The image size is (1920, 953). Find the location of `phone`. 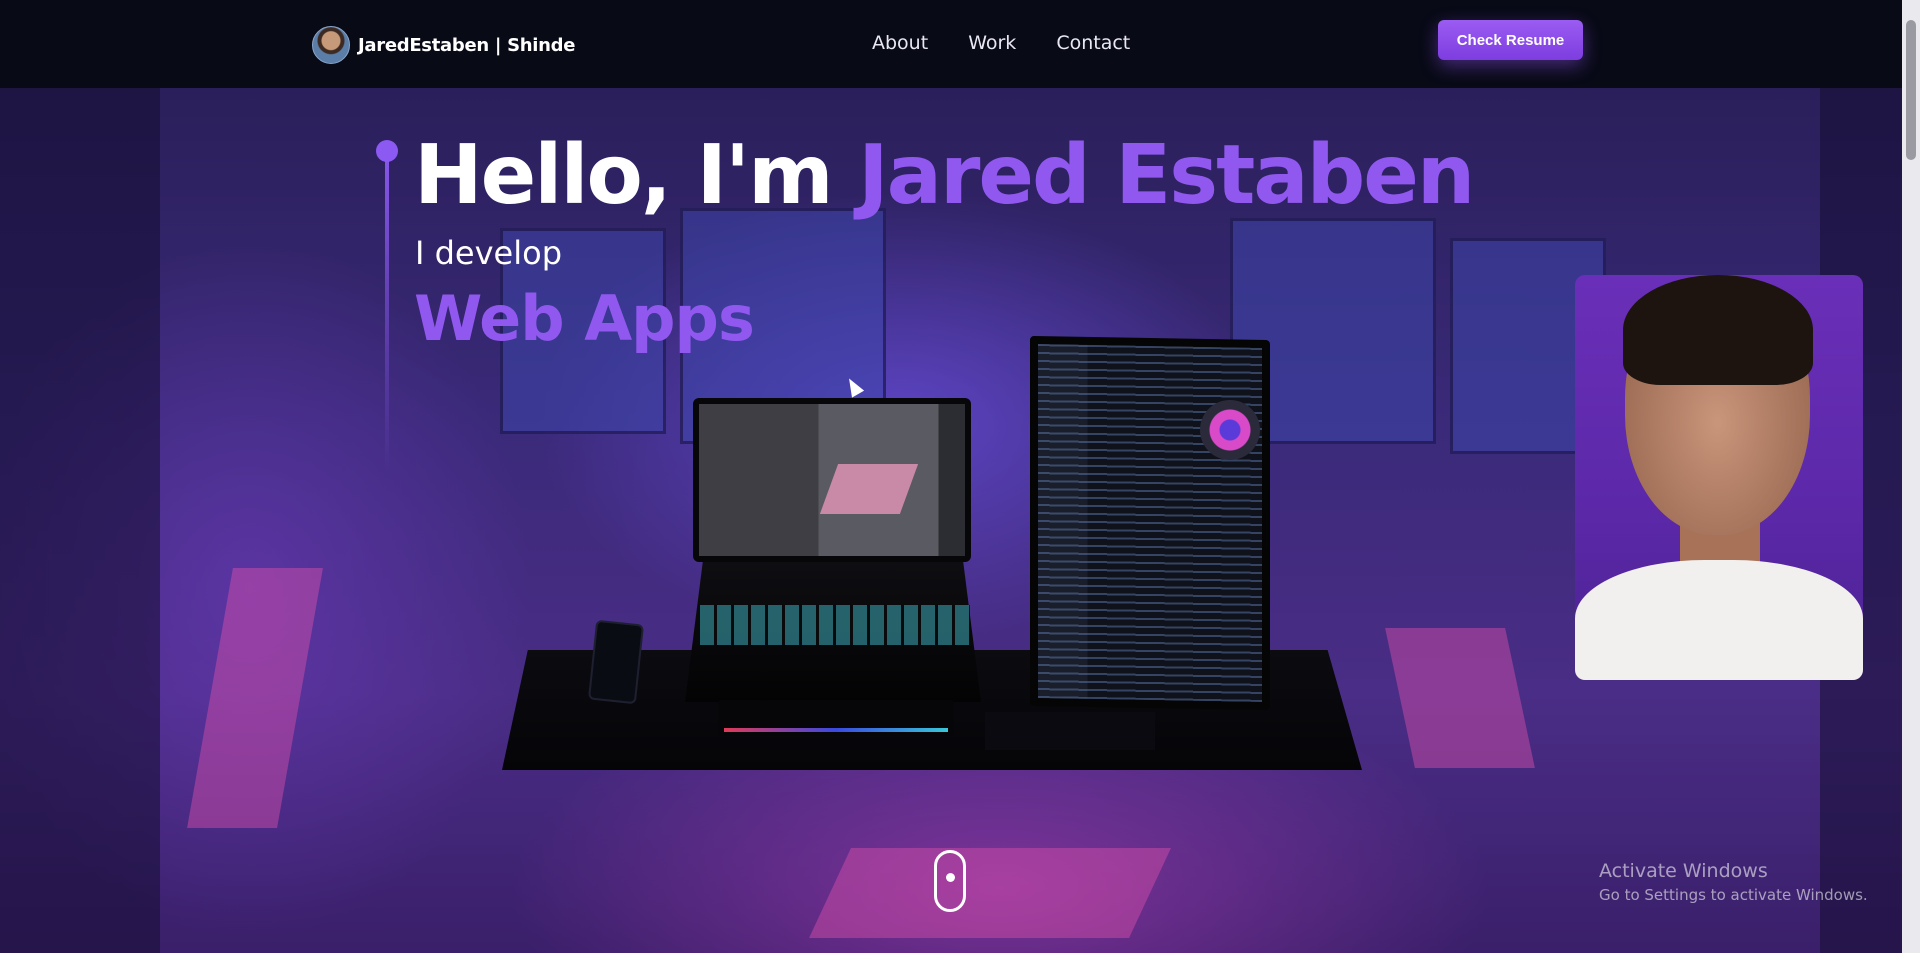

phone is located at coordinates (616, 662).